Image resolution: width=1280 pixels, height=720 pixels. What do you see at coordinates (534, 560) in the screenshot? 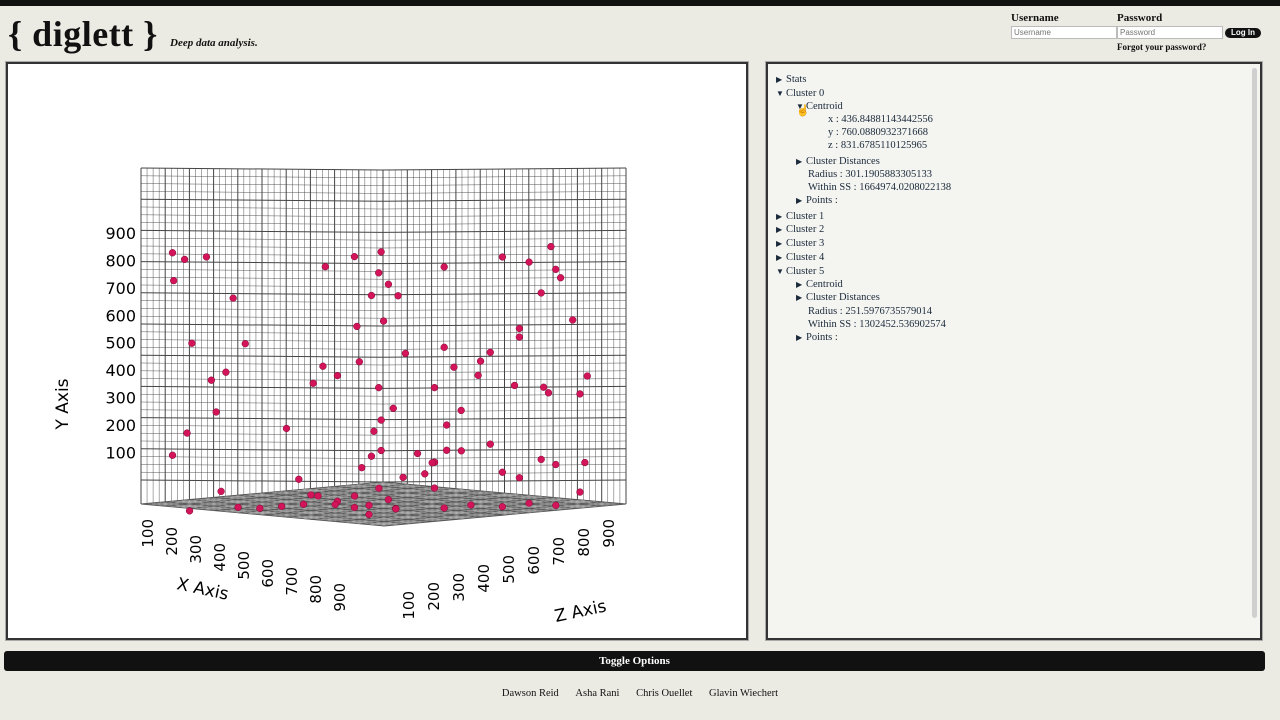
I see `z-tick-label: 600` at bounding box center [534, 560].